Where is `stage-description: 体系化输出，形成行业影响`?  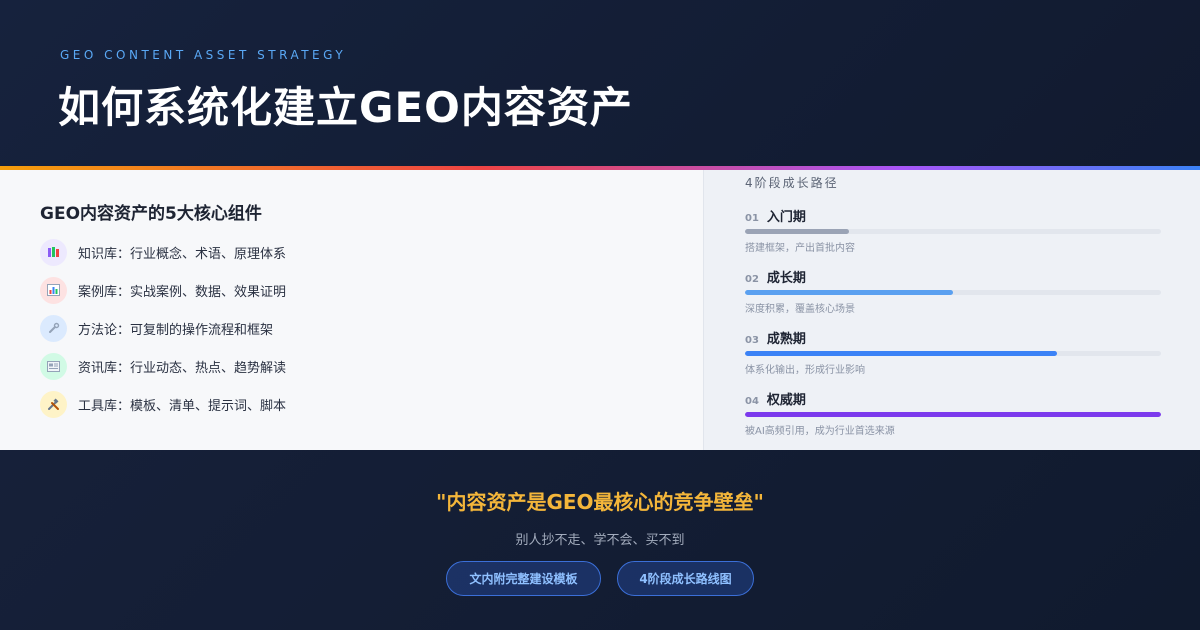 stage-description: 体系化输出，形成行业影响 is located at coordinates (805, 370).